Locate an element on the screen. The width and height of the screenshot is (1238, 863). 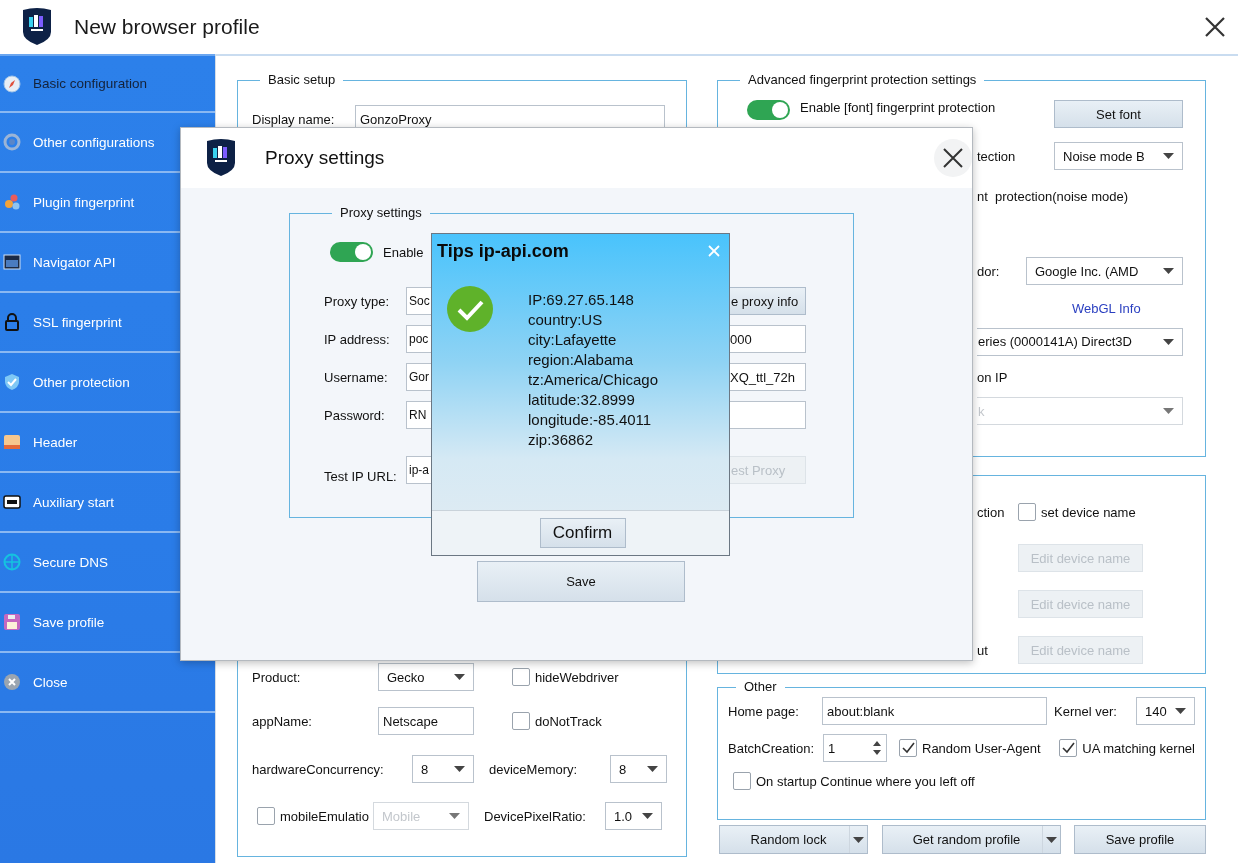
setting-label: on IP is located at coordinates (992, 377).